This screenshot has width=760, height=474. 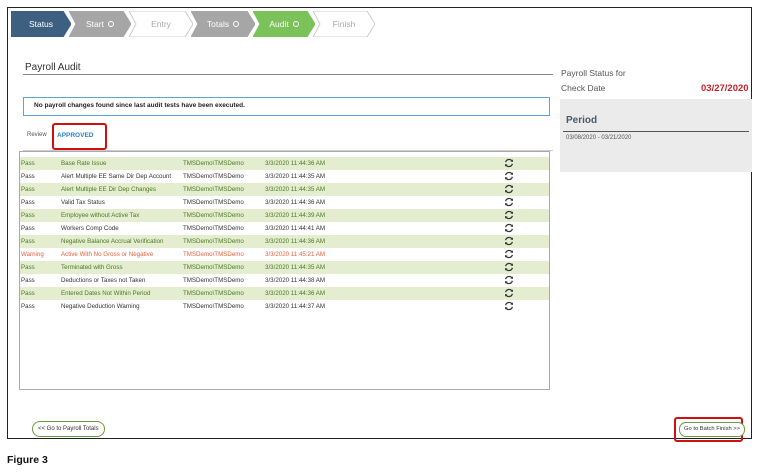 I want to click on date-cell: 3/3/2020 11:44:38 AM, so click(x=295, y=280).